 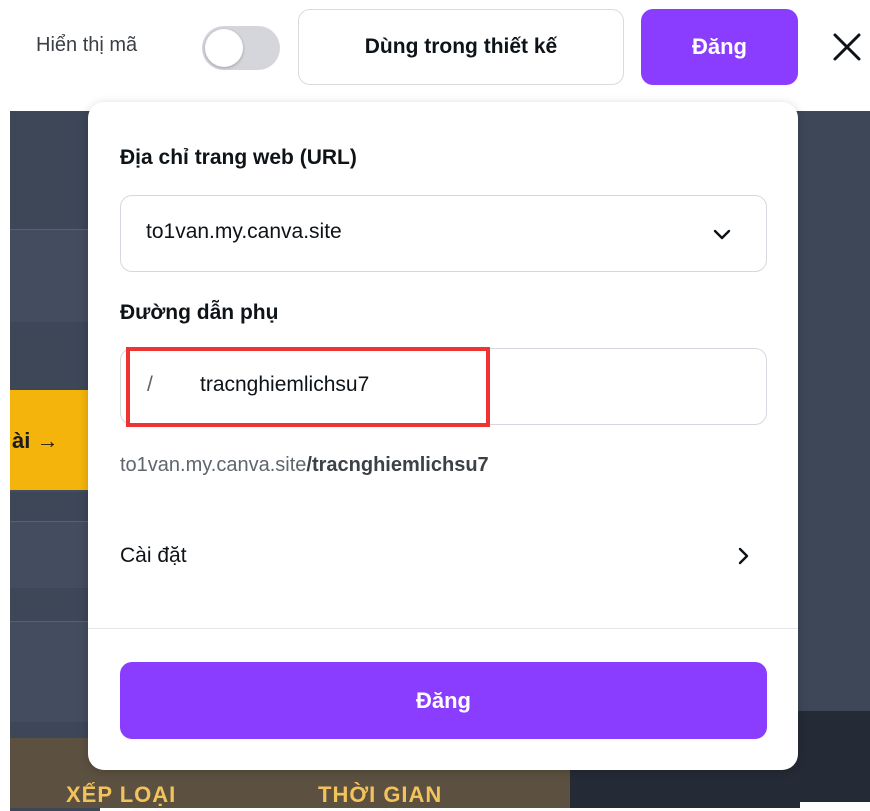 What do you see at coordinates (832, 756) in the screenshot?
I see `background-right-footer` at bounding box center [832, 756].